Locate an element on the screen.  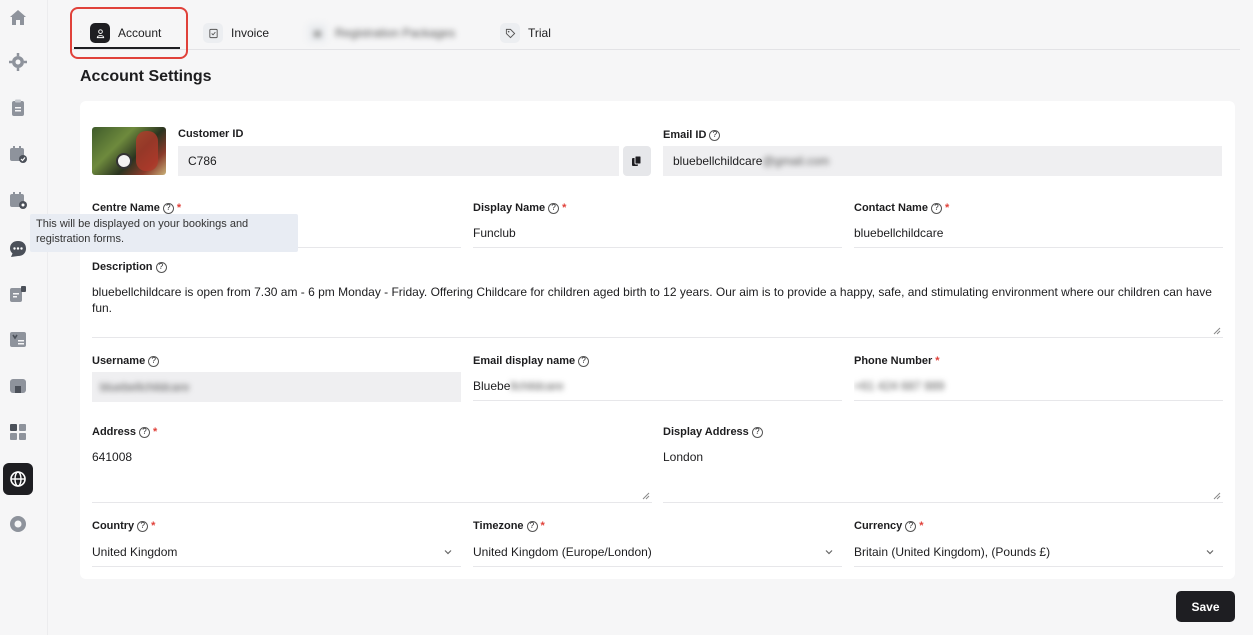
display-address-textarea: London is located at coordinates (943, 476).